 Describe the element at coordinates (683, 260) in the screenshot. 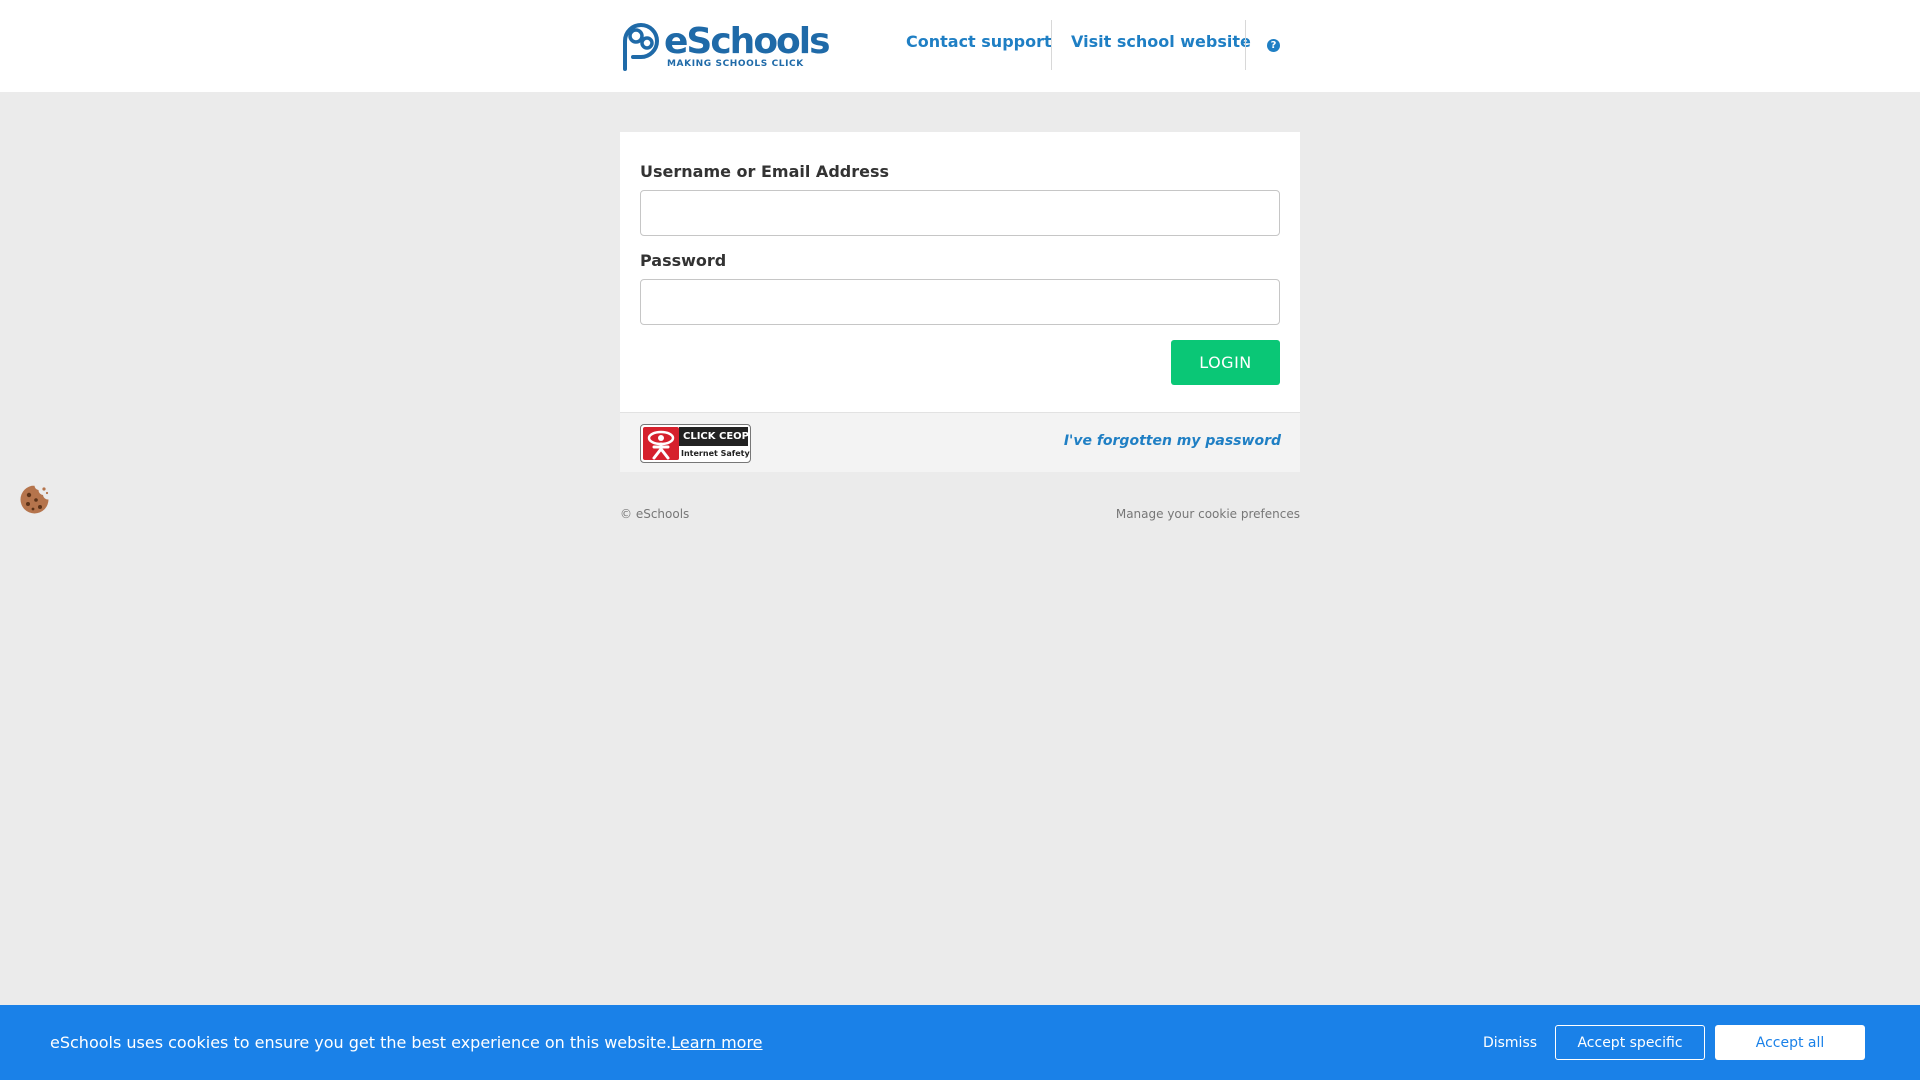

I see `password-label: Password` at that location.